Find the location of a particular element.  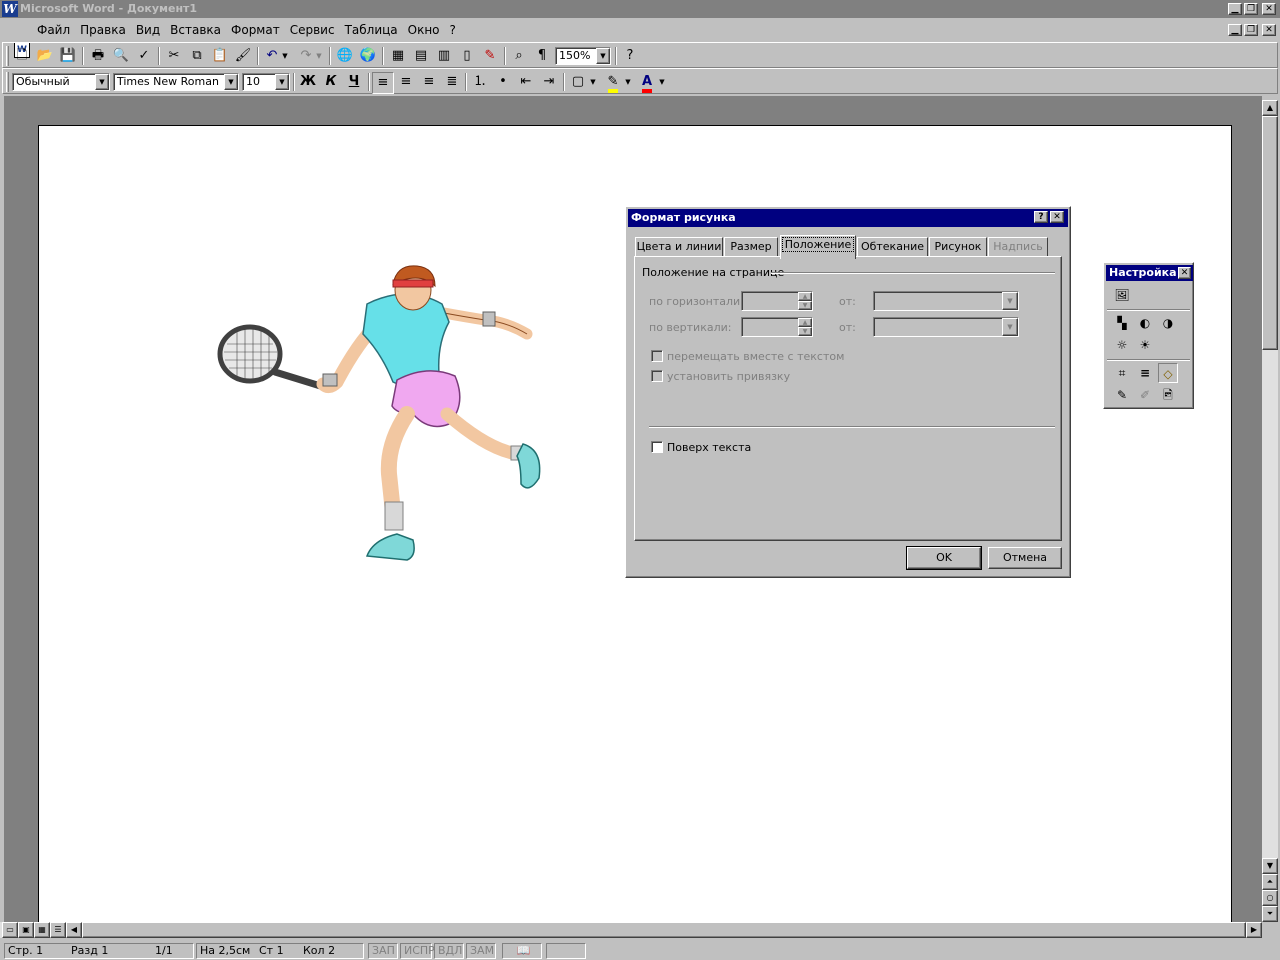

menu-item-1: Правка is located at coordinates (103, 30).